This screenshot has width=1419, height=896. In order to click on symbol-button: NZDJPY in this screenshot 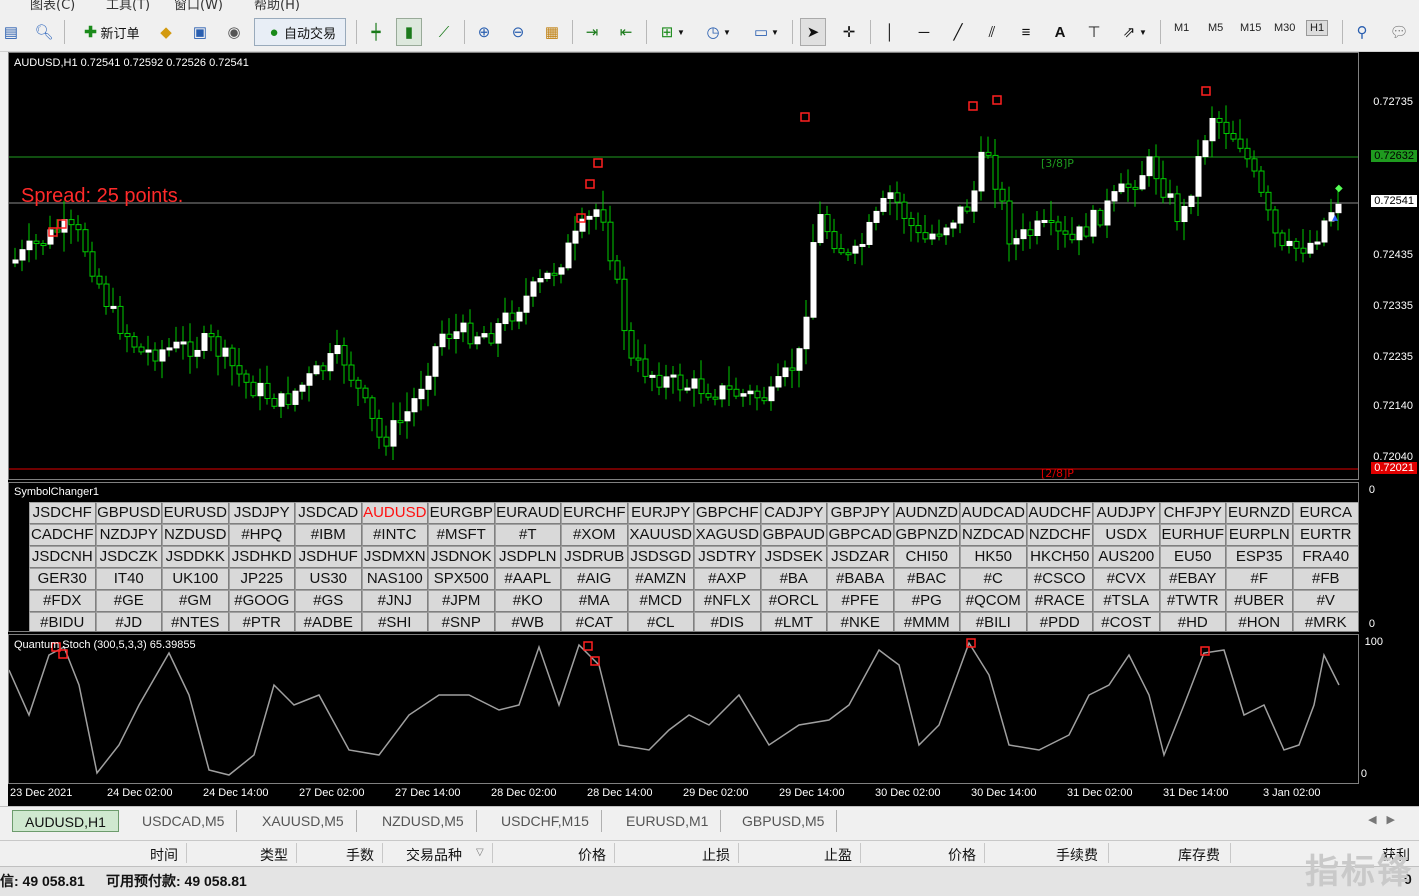, I will do `click(128, 535)`.